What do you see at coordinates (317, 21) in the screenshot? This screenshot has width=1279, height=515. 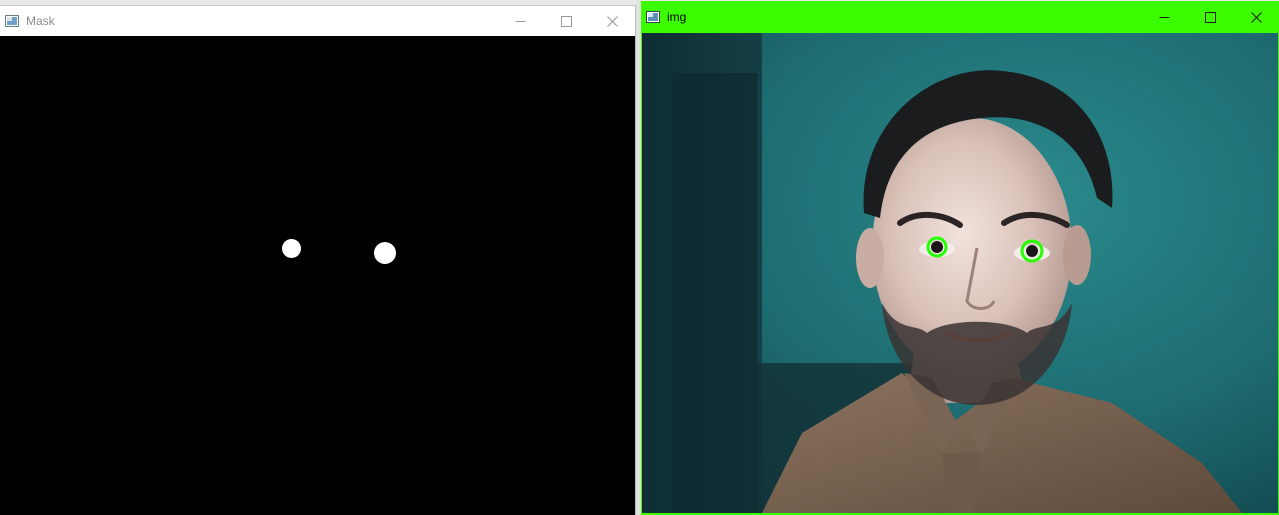 I see `mask-titlebar: Mask` at bounding box center [317, 21].